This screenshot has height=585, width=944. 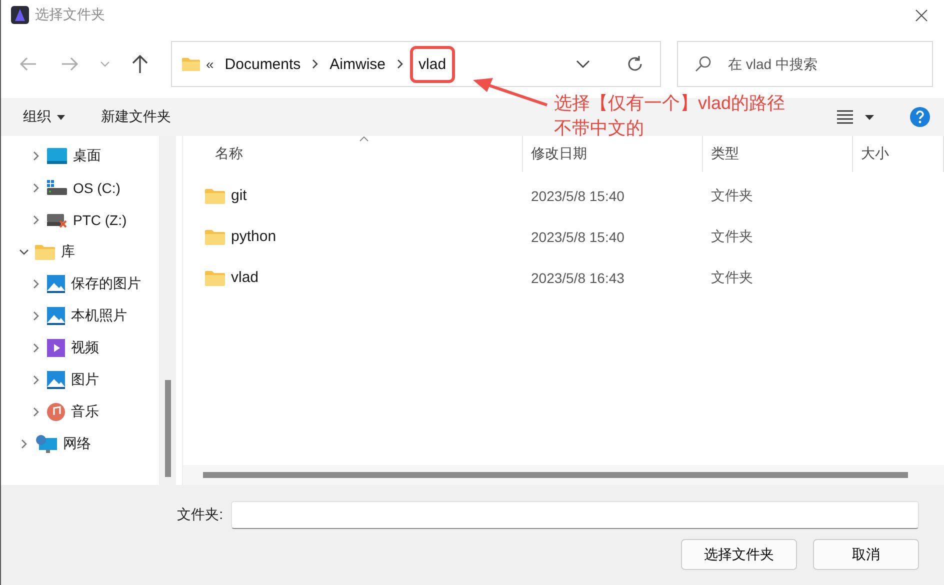 I want to click on column-header: 大小, so click(x=898, y=154).